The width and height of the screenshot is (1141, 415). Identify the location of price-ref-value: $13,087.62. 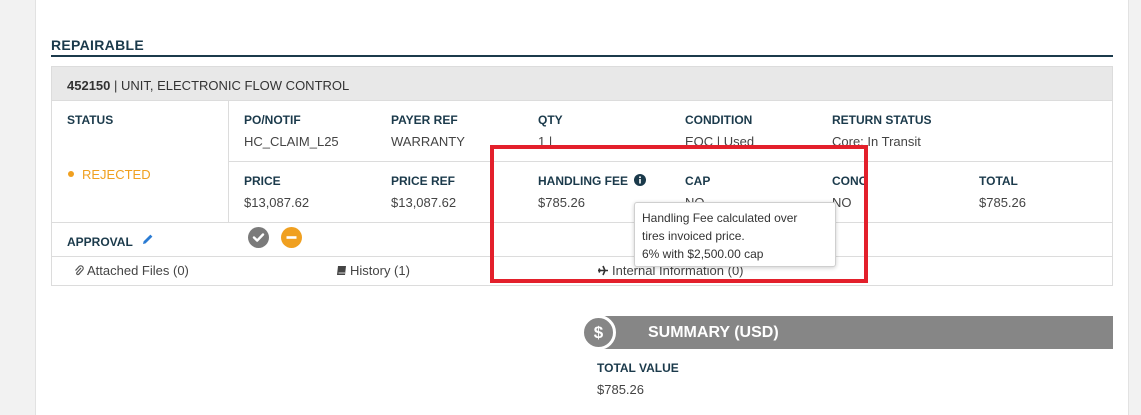
(424, 202).